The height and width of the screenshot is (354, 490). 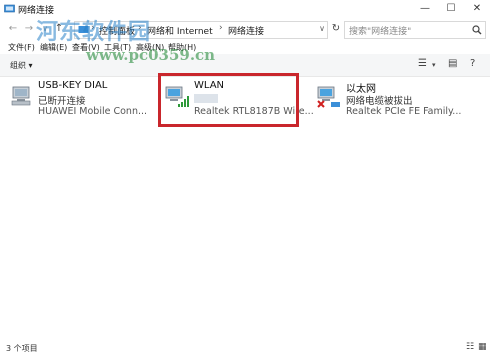 What do you see at coordinates (13, 29) in the screenshot?
I see `back-button: ←` at bounding box center [13, 29].